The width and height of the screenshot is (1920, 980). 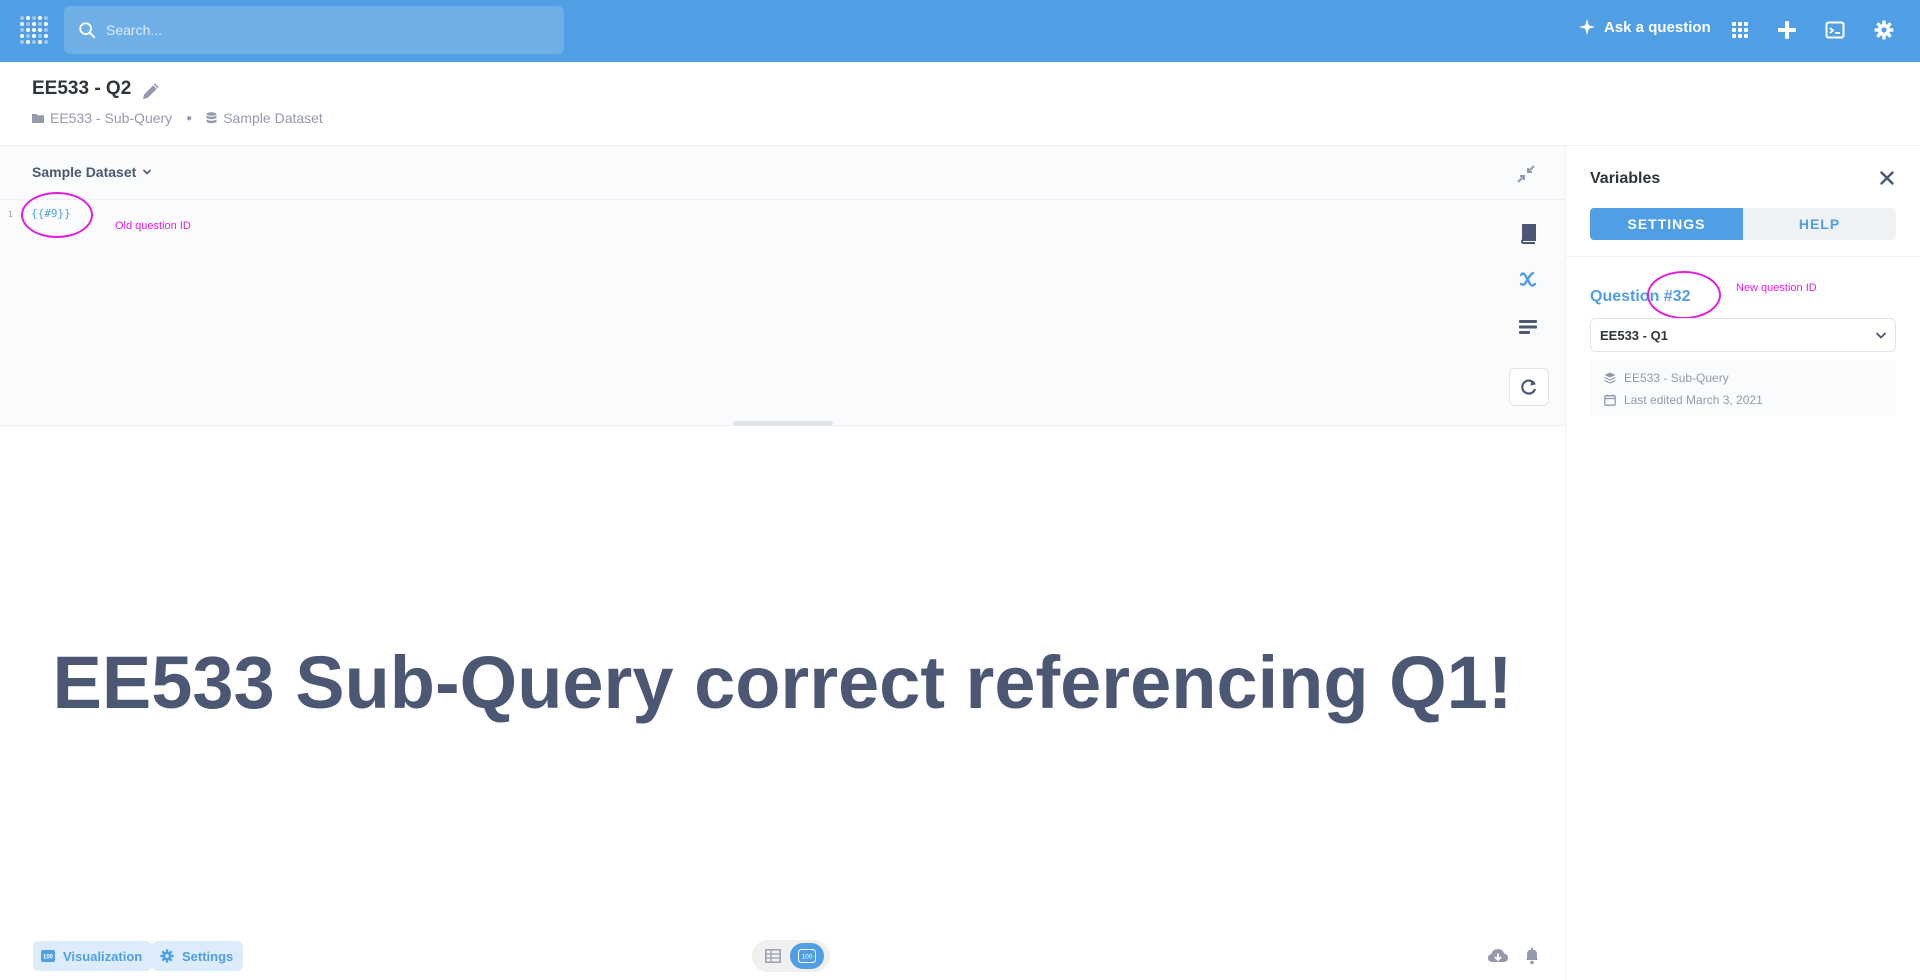 I want to click on alert-button, so click(x=1532, y=956).